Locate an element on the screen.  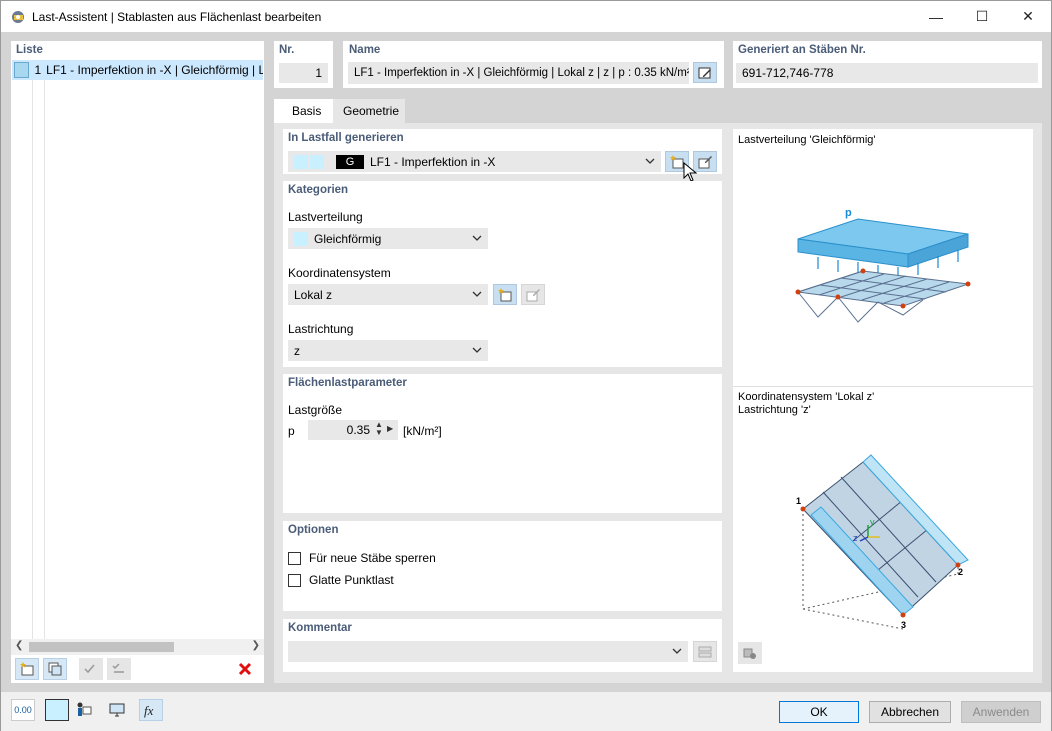
tree-guide is located at coordinates (44, 360).